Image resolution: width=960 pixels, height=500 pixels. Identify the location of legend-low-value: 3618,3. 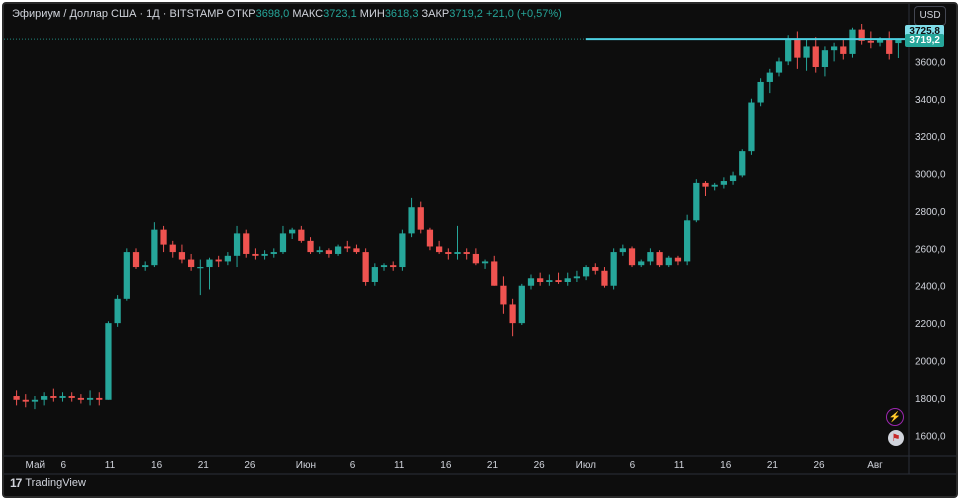
(401, 14).